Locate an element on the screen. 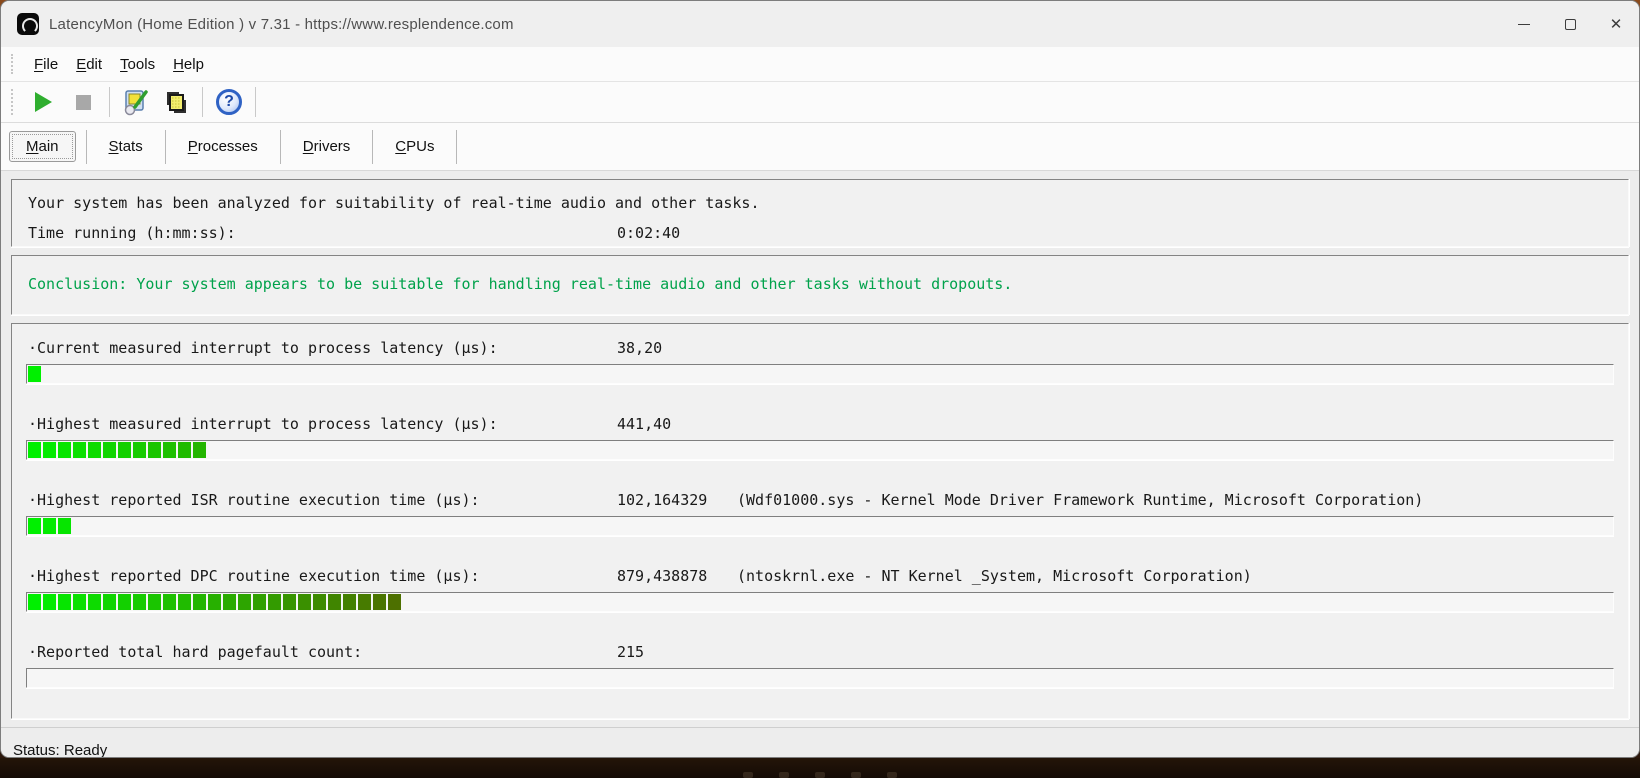 This screenshot has height=778, width=1640. measurement-value: 215 is located at coordinates (631, 652).